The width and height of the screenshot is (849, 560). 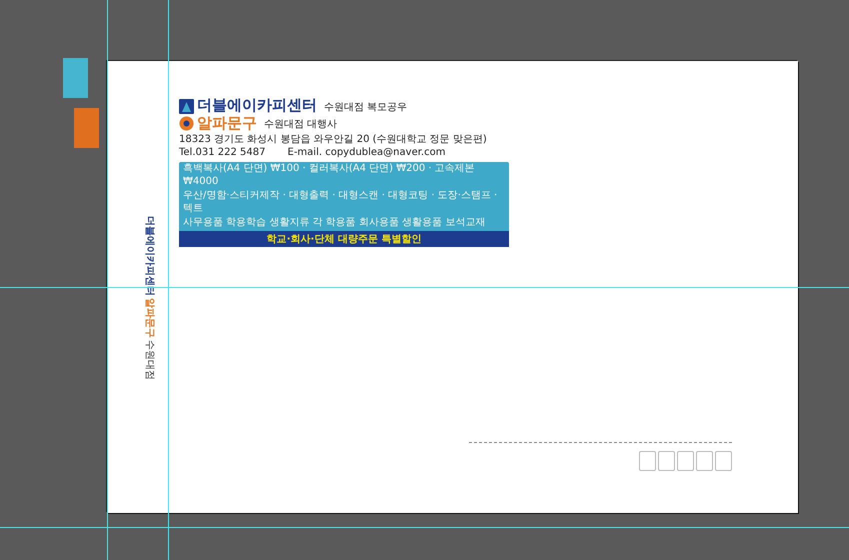 I want to click on side-tagline: 수원대점, so click(x=149, y=360).